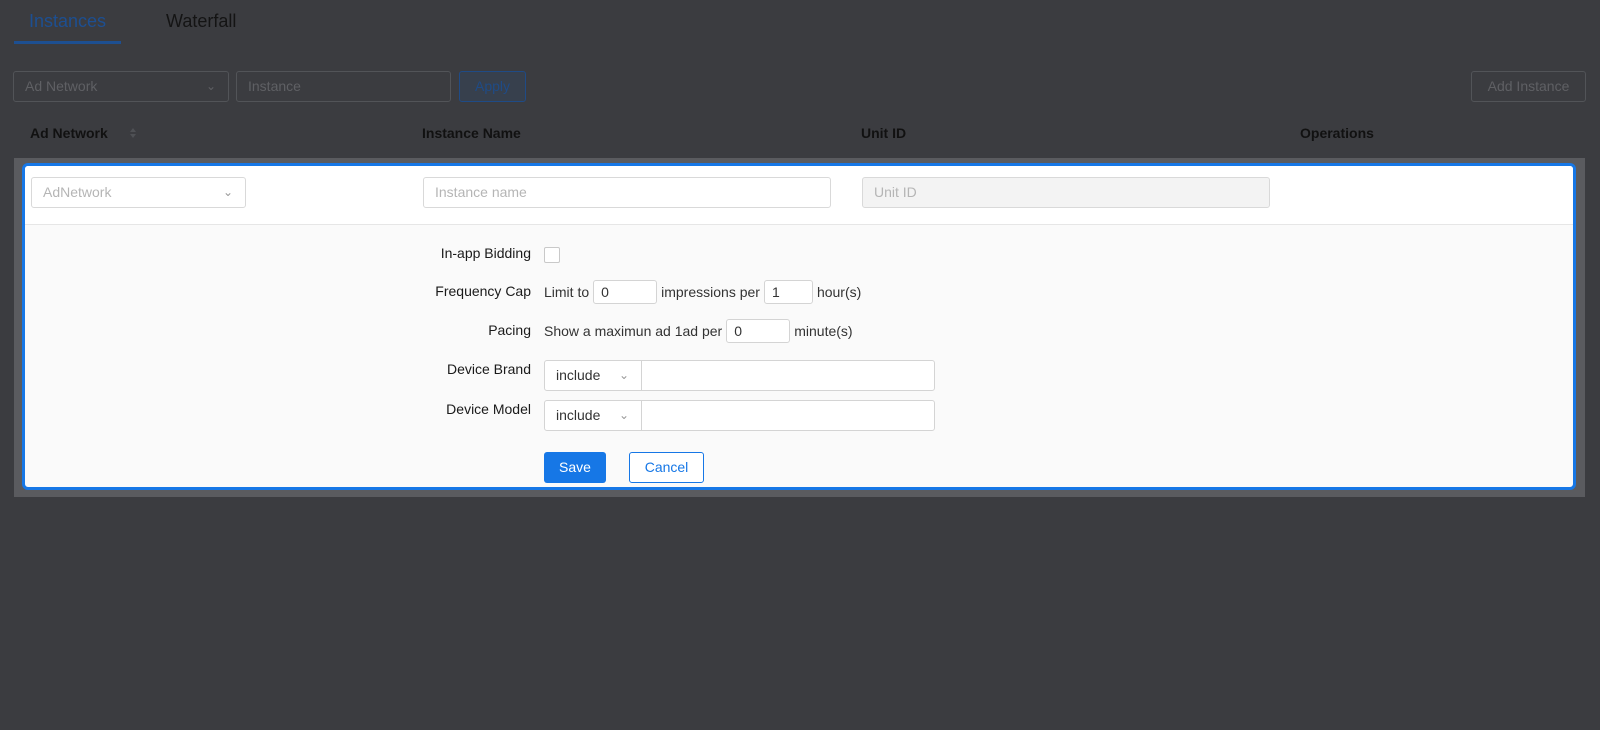 This screenshot has width=1600, height=730. I want to click on device-brand-mode-value: include, so click(578, 375).